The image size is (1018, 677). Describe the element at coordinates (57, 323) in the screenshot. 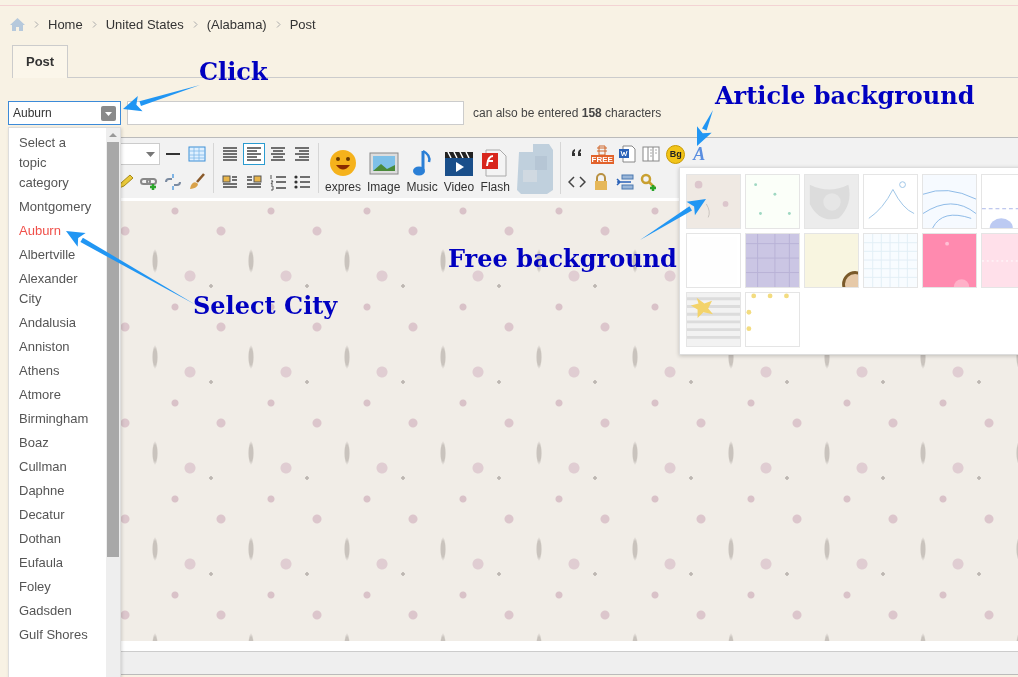

I see `dropdown-option: Andalusia` at that location.